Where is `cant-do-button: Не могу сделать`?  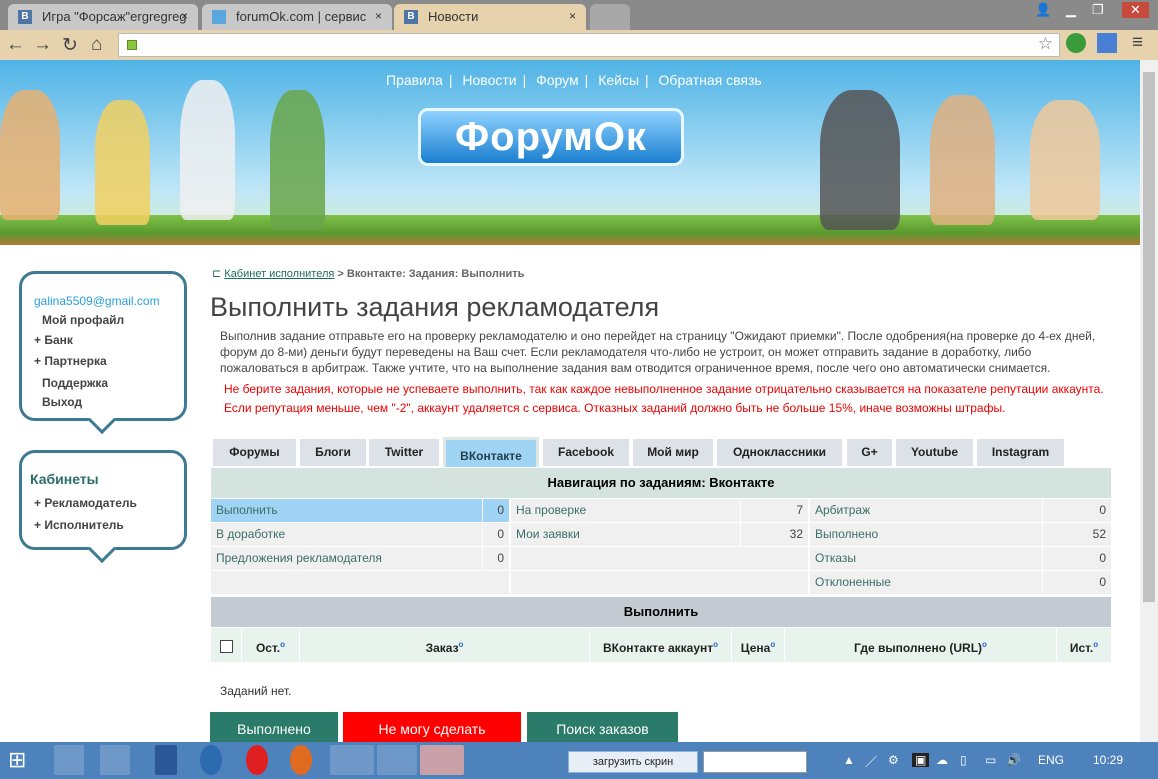
cant-do-button: Не могу сделать is located at coordinates (432, 727).